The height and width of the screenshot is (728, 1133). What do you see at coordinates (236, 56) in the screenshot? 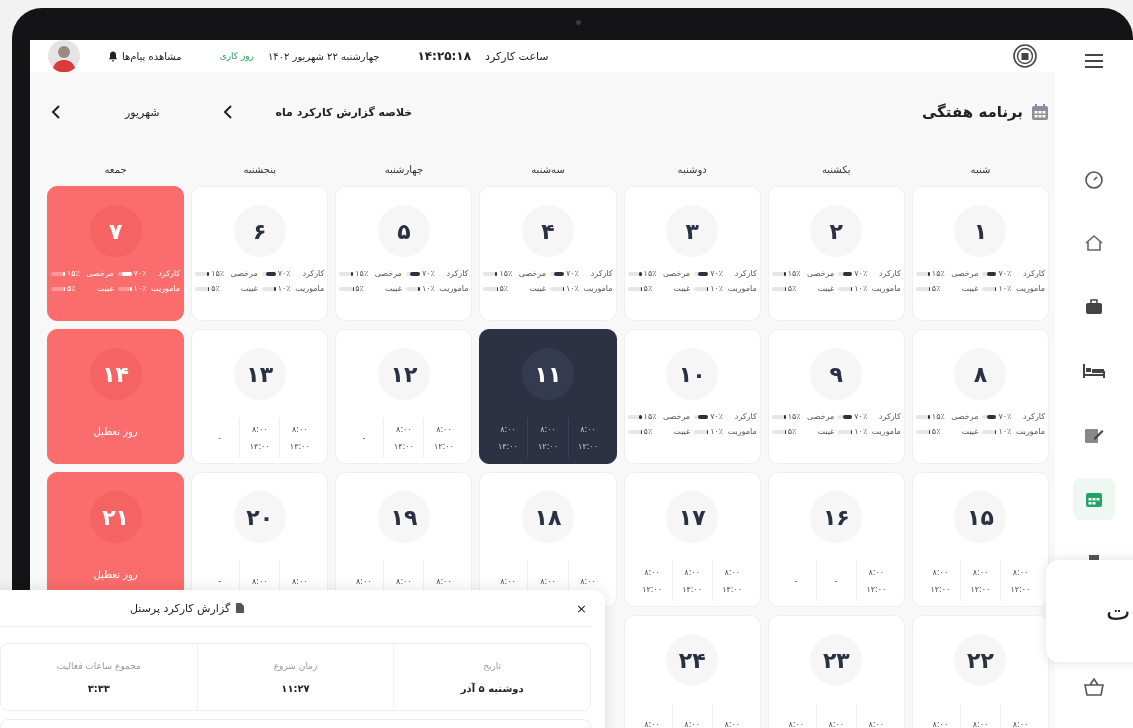
I see `day-status: روز کاری` at bounding box center [236, 56].